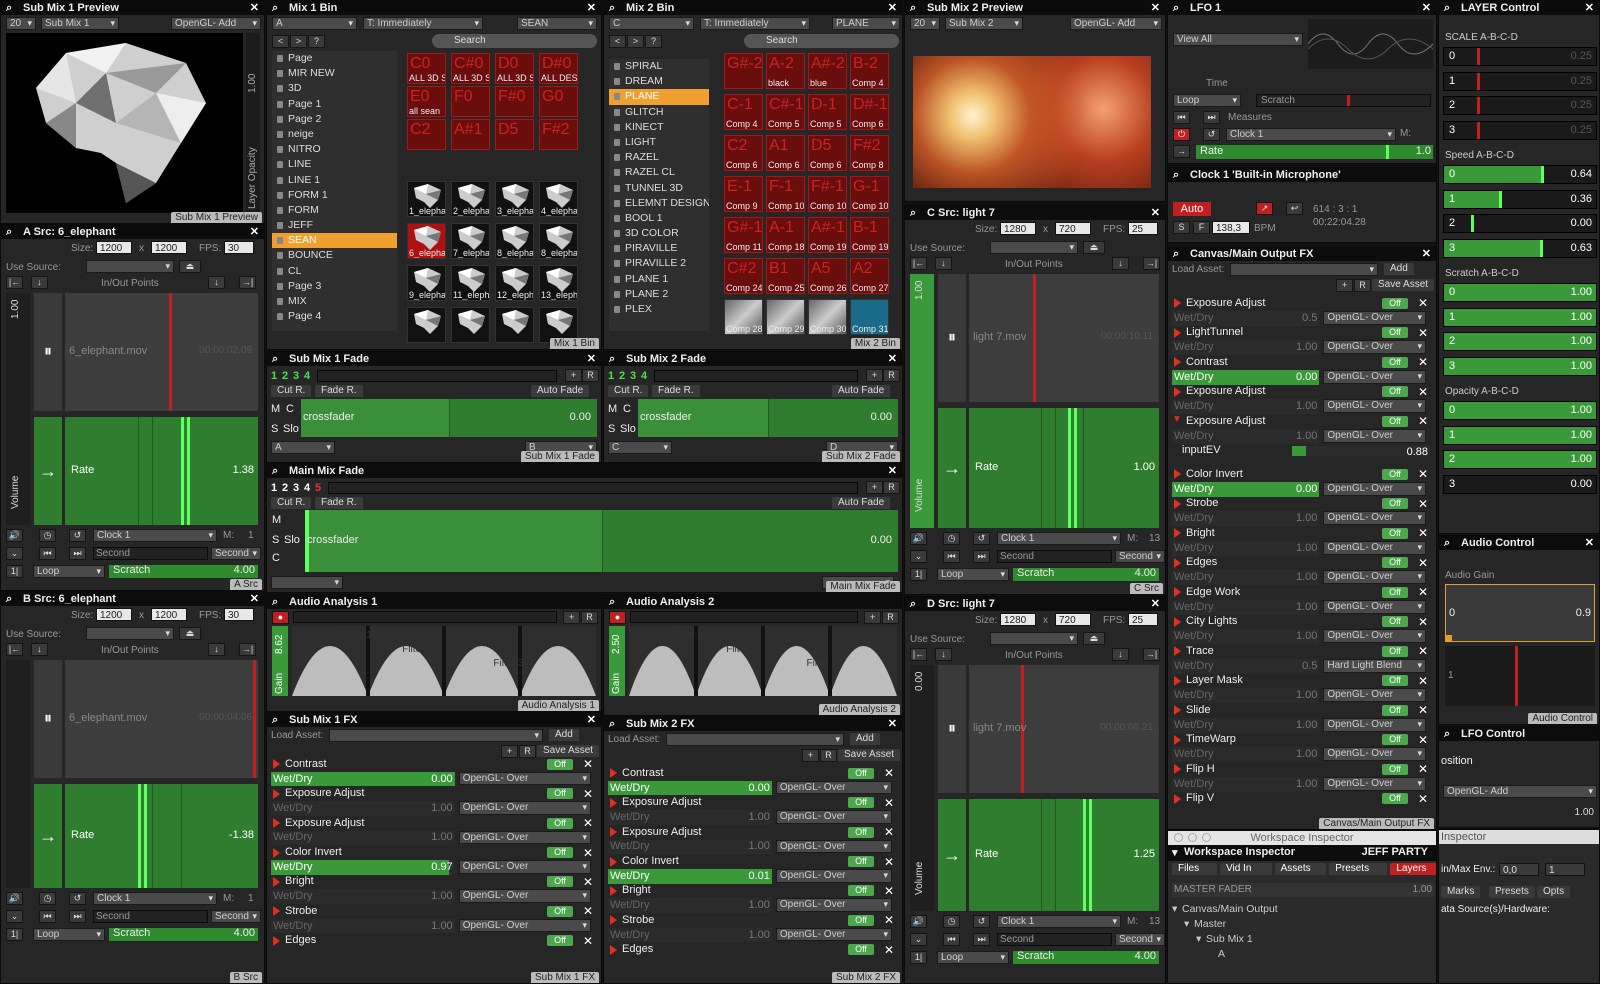  I want to click on clip-slot: D5, so click(514, 134).